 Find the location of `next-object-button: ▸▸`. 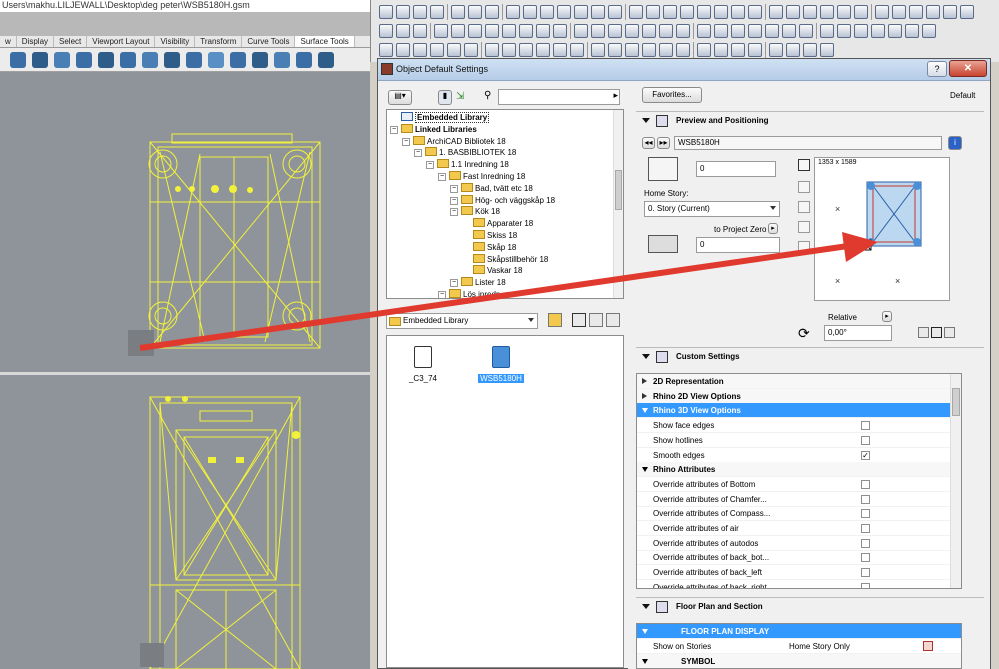

next-object-button: ▸▸ is located at coordinates (663, 143).